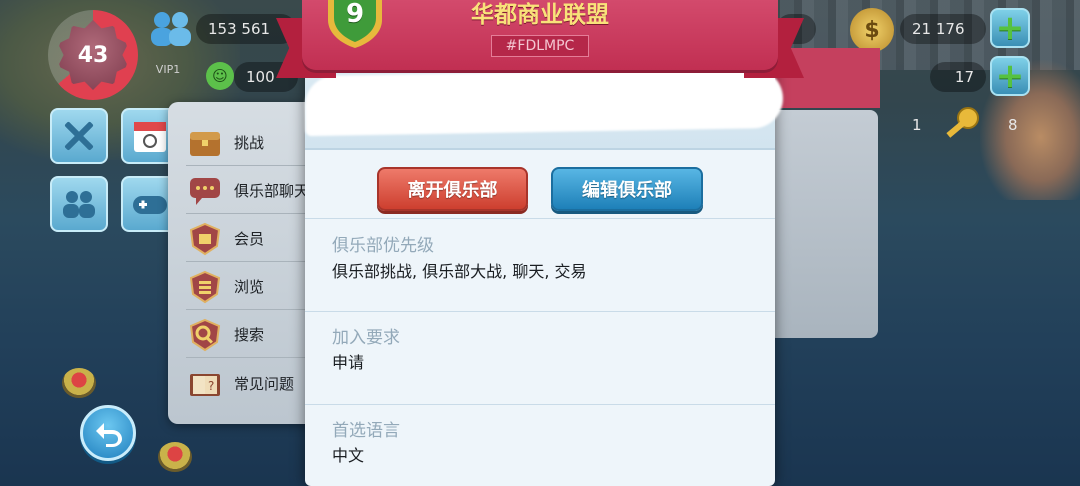  I want to click on back-button, so click(108, 433).